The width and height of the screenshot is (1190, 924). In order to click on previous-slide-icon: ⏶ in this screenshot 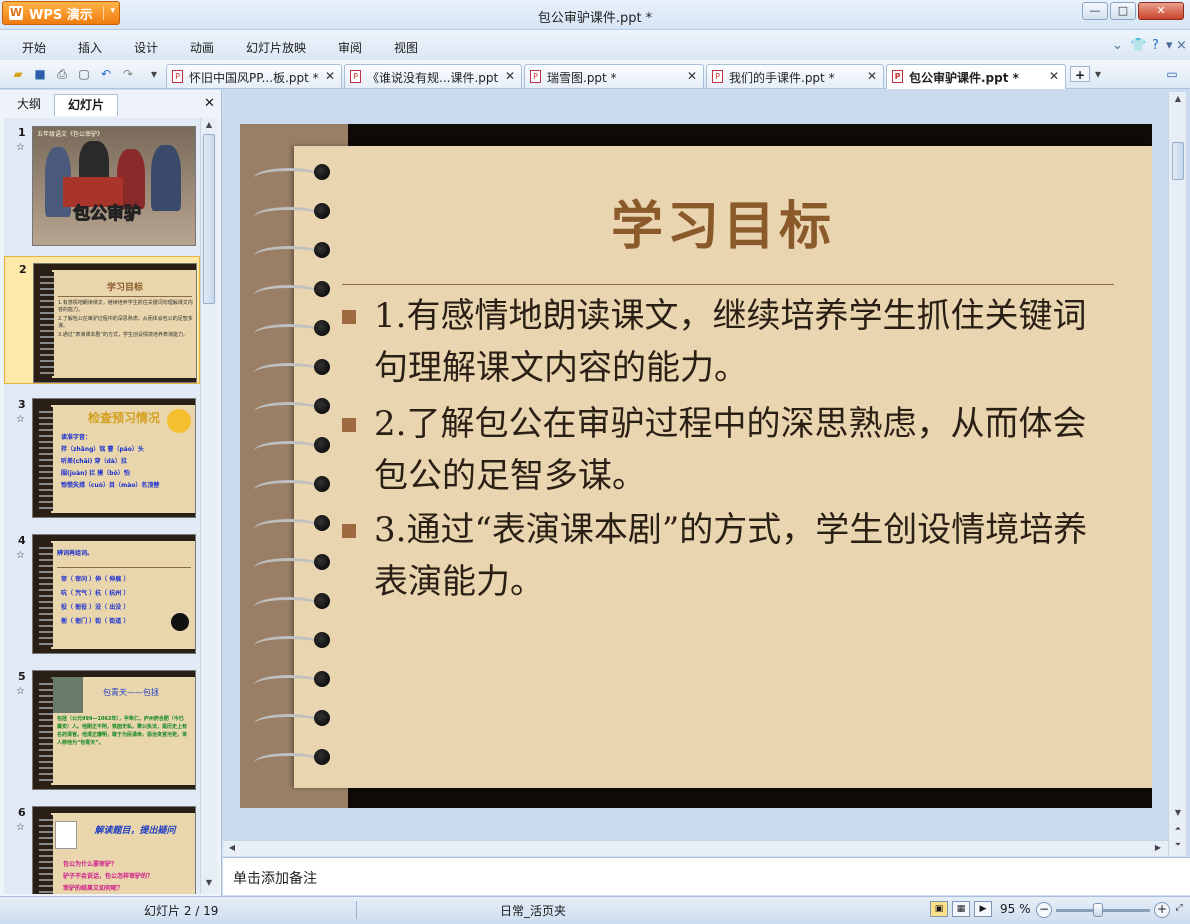, I will do `click(1178, 830)`.